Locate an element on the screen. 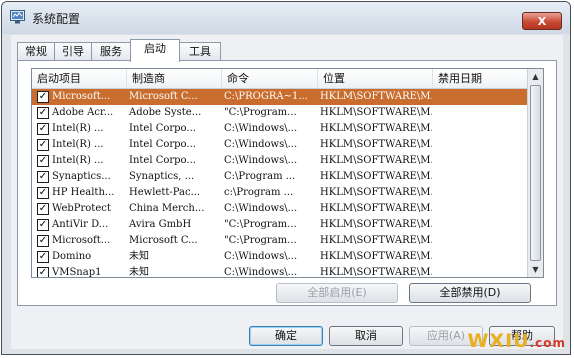 Image resolution: width=574 pixels, height=358 pixels. cancel-button: 取消 is located at coordinates (366, 336).